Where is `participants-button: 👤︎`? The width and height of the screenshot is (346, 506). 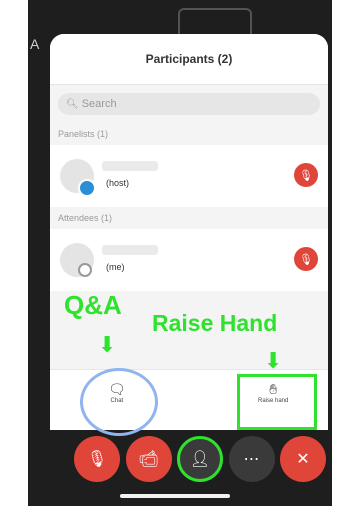
participants-button: 👤︎ is located at coordinates (200, 459).